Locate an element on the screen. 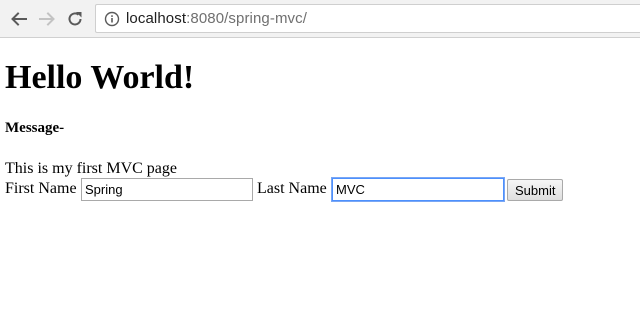  arrow-left-icon is located at coordinates (19, 19).